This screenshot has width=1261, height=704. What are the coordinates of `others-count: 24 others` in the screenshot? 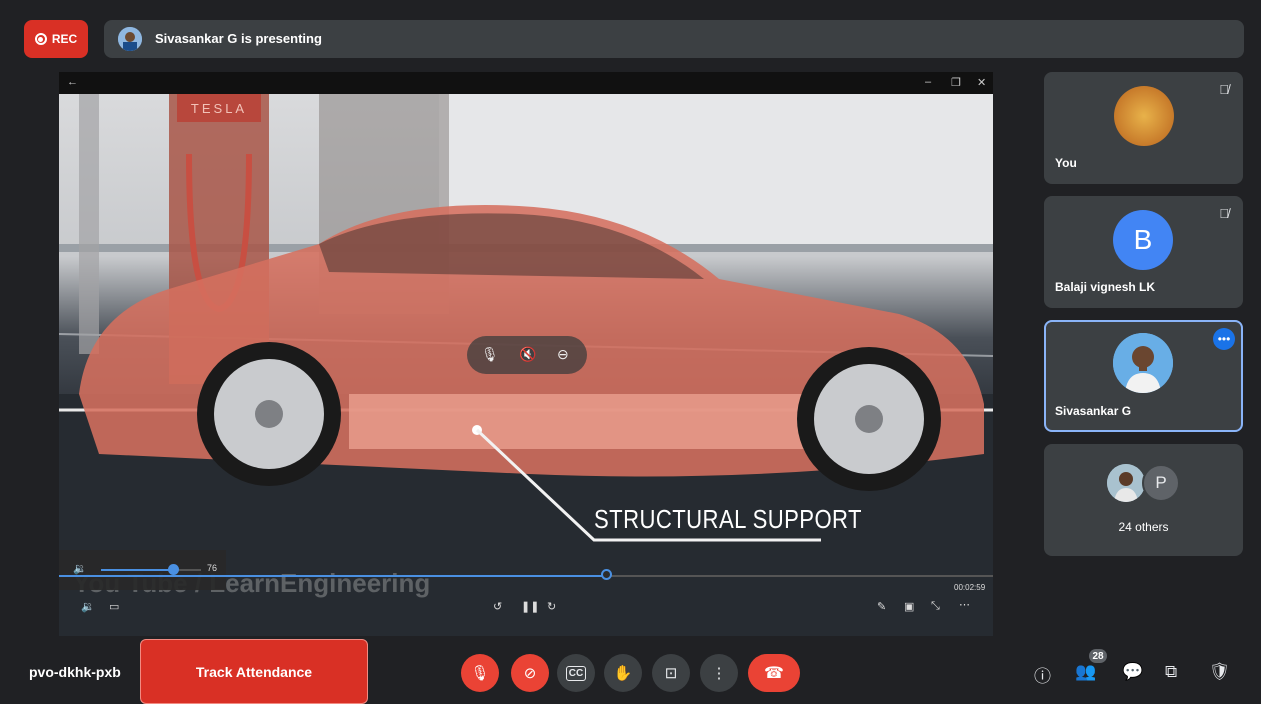 It's located at (1143, 527).